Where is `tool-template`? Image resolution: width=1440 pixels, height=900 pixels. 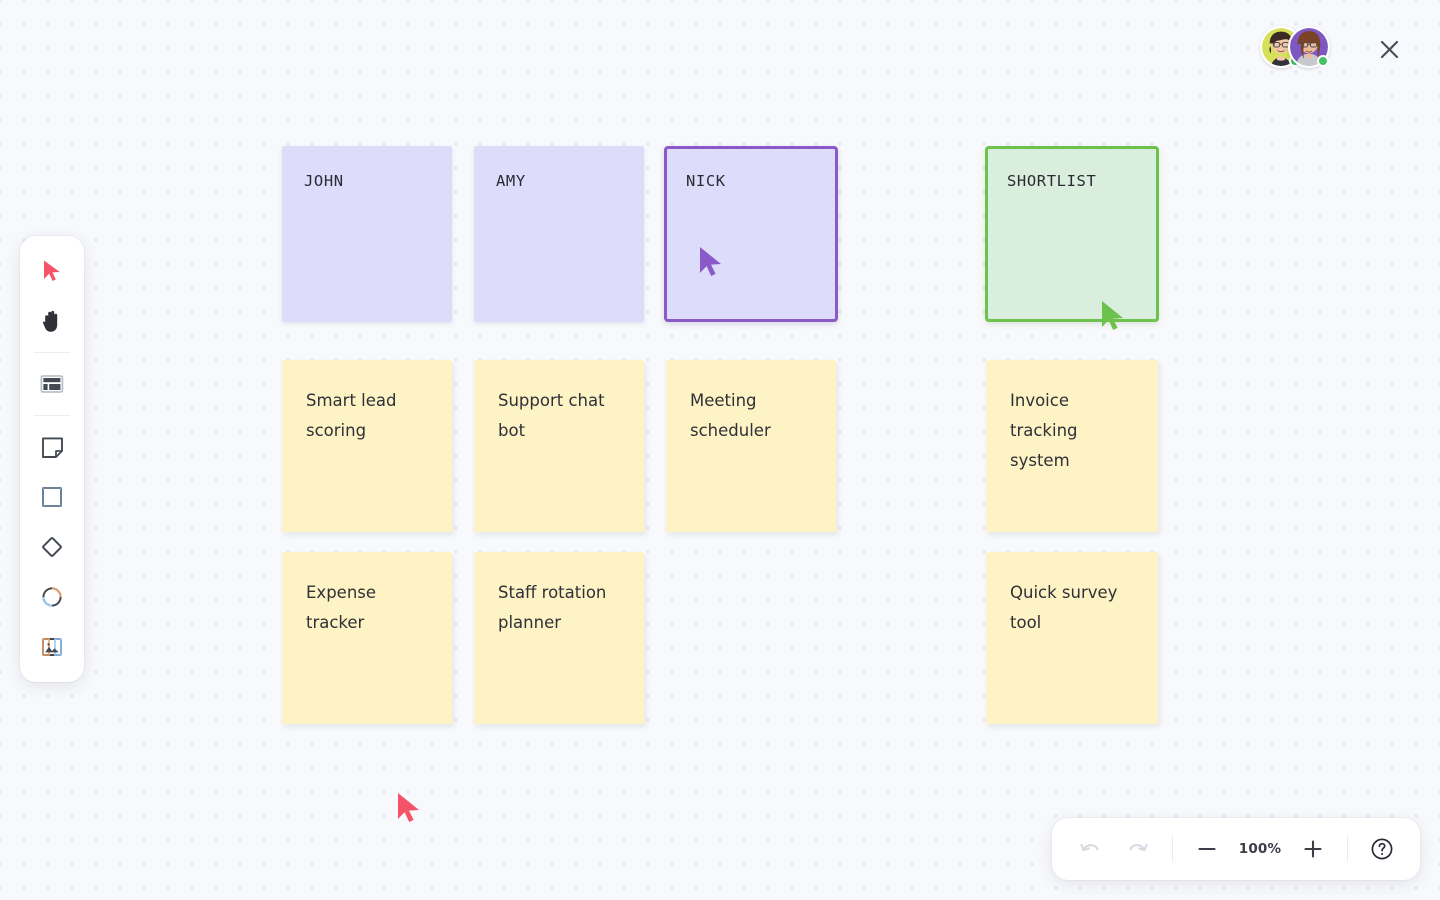 tool-template is located at coordinates (52, 384).